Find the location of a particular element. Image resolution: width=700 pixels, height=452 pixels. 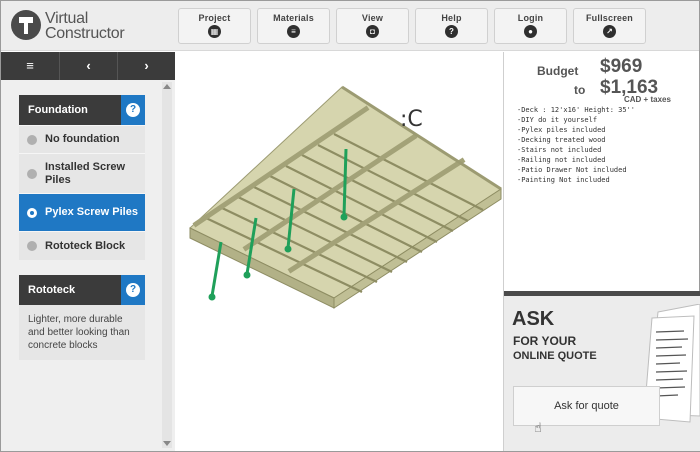

spec-line: -DIY do it yourself is located at coordinates (557, 120).